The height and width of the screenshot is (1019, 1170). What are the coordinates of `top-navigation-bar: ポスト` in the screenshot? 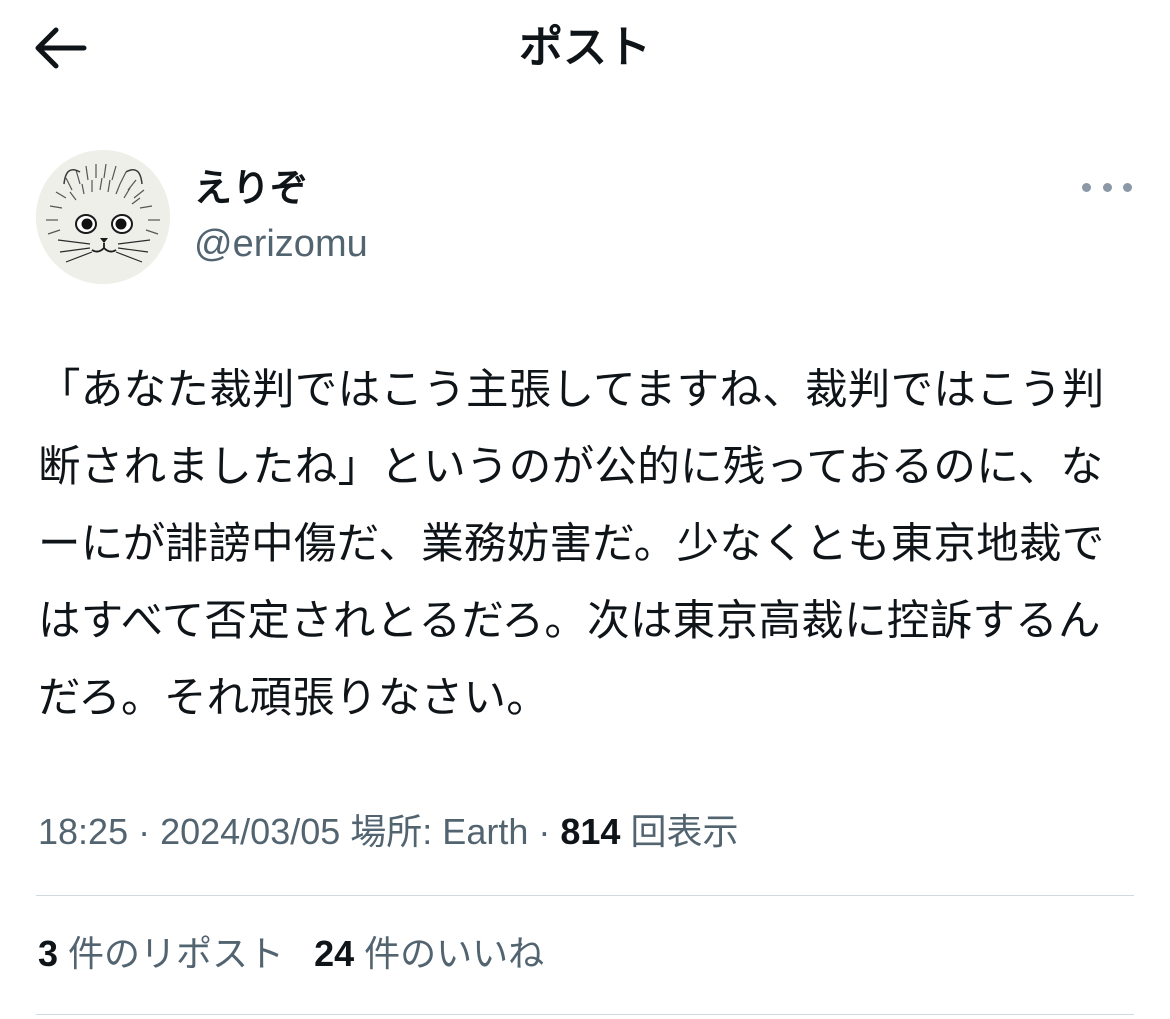 It's located at (585, 48).